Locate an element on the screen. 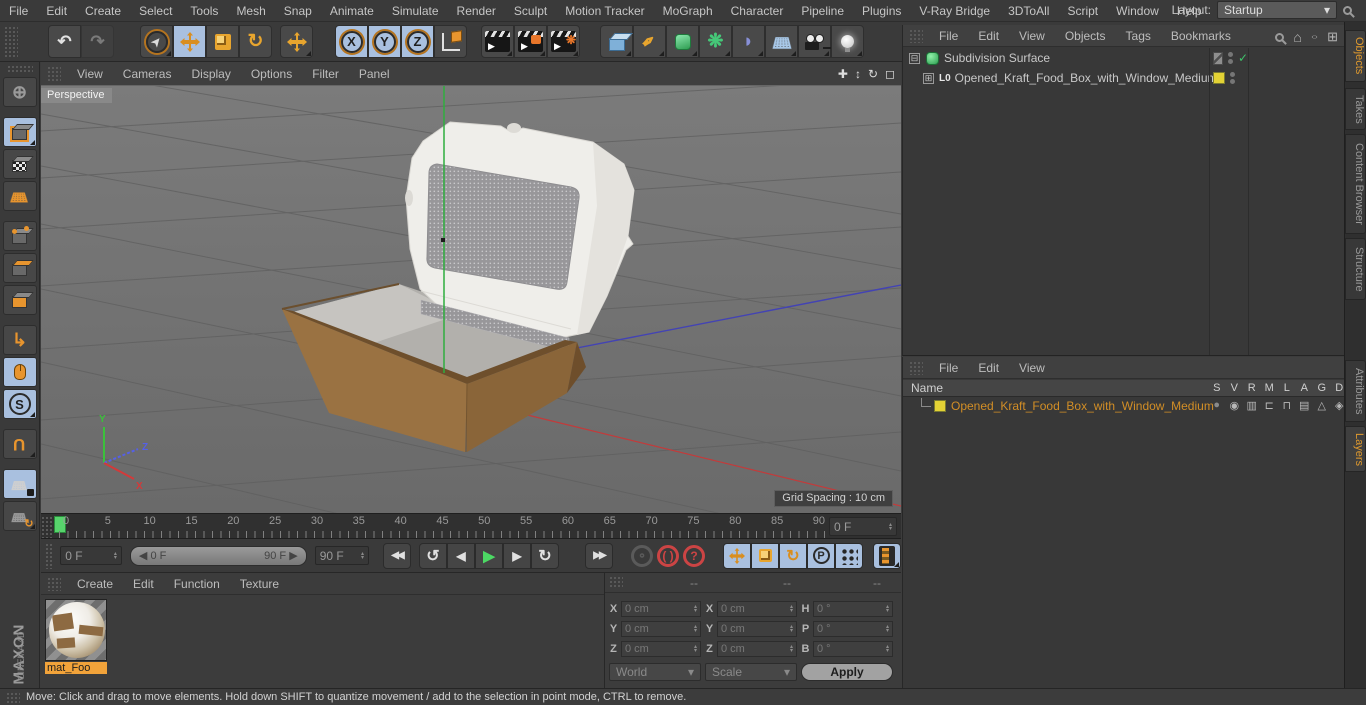 Image resolution: width=1366 pixels, height=705 pixels. col-animation: A is located at coordinates (1305, 388).